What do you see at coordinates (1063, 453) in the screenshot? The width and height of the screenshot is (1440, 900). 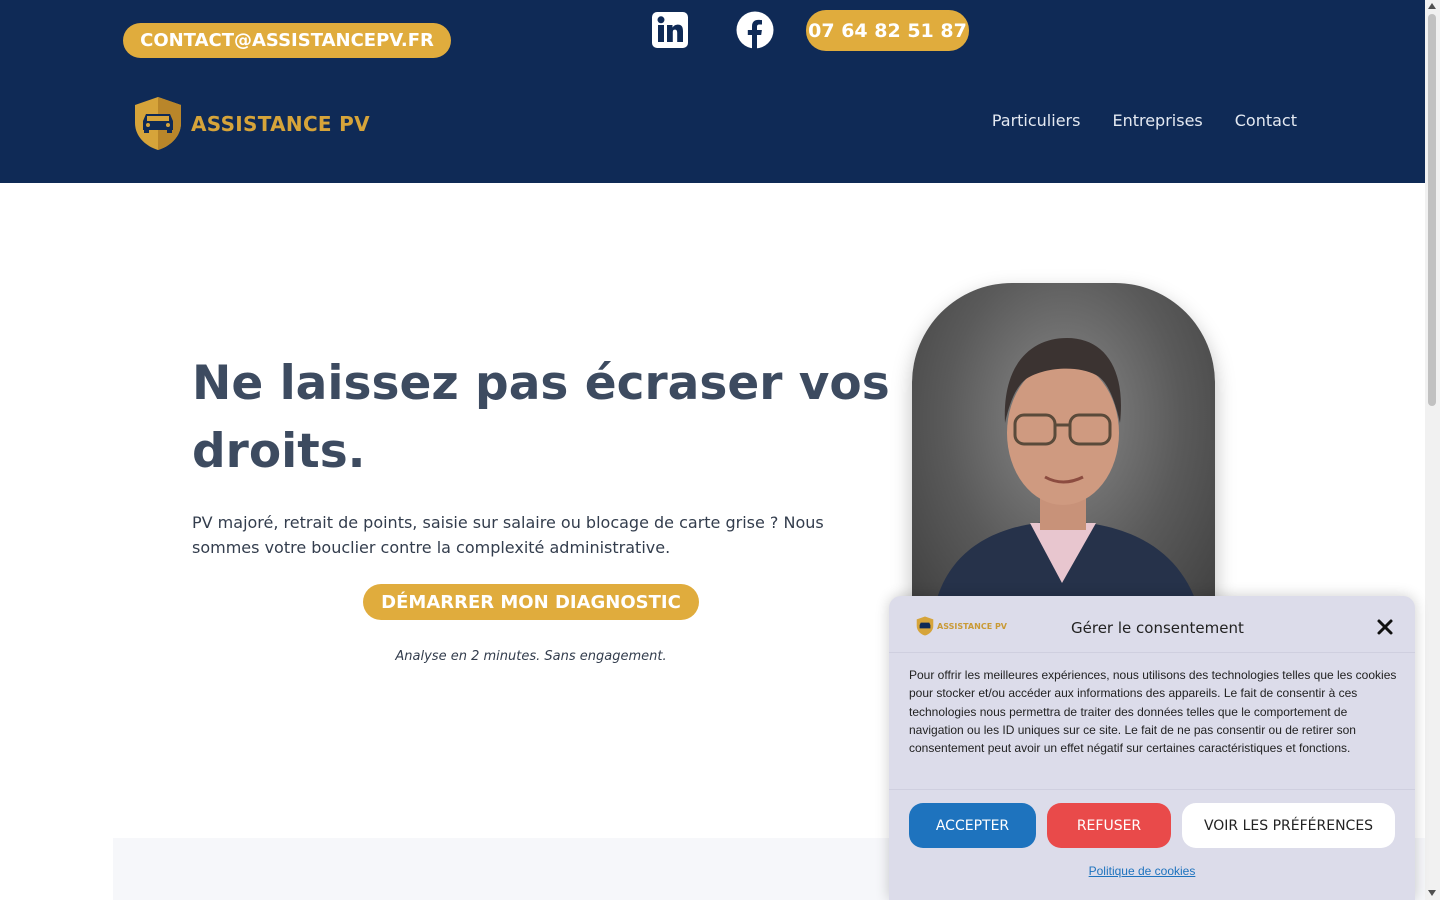 I see `portrait-photo` at bounding box center [1063, 453].